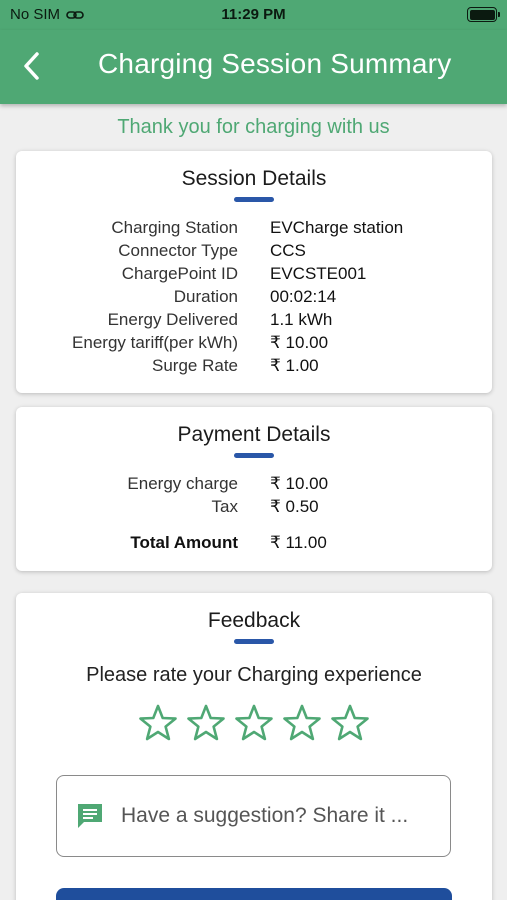  I want to click on app-bar: Charging Session Summary, so click(253, 67).